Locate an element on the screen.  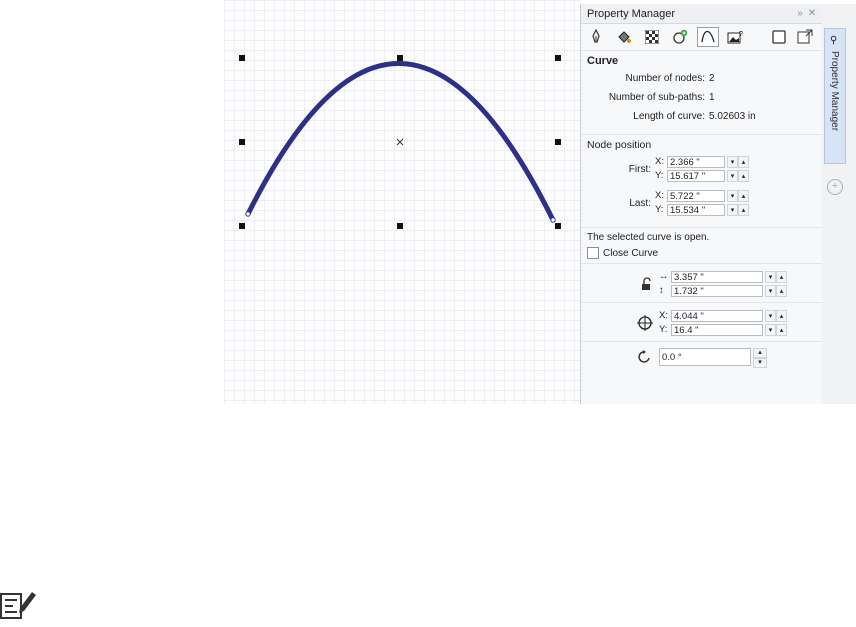
export-frame-icon is located at coordinates (805, 37).